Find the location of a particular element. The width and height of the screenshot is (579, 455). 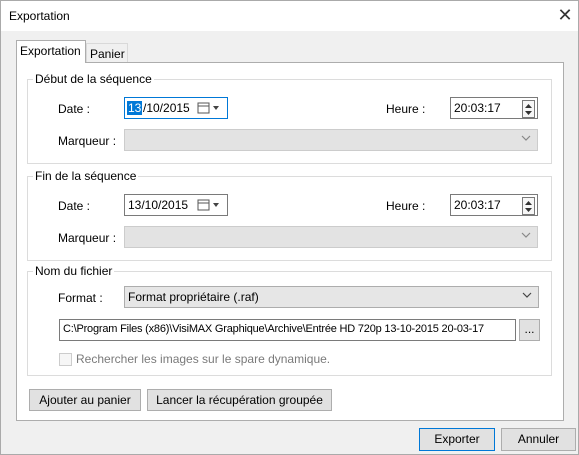

export-button: Exporter is located at coordinates (457, 439).